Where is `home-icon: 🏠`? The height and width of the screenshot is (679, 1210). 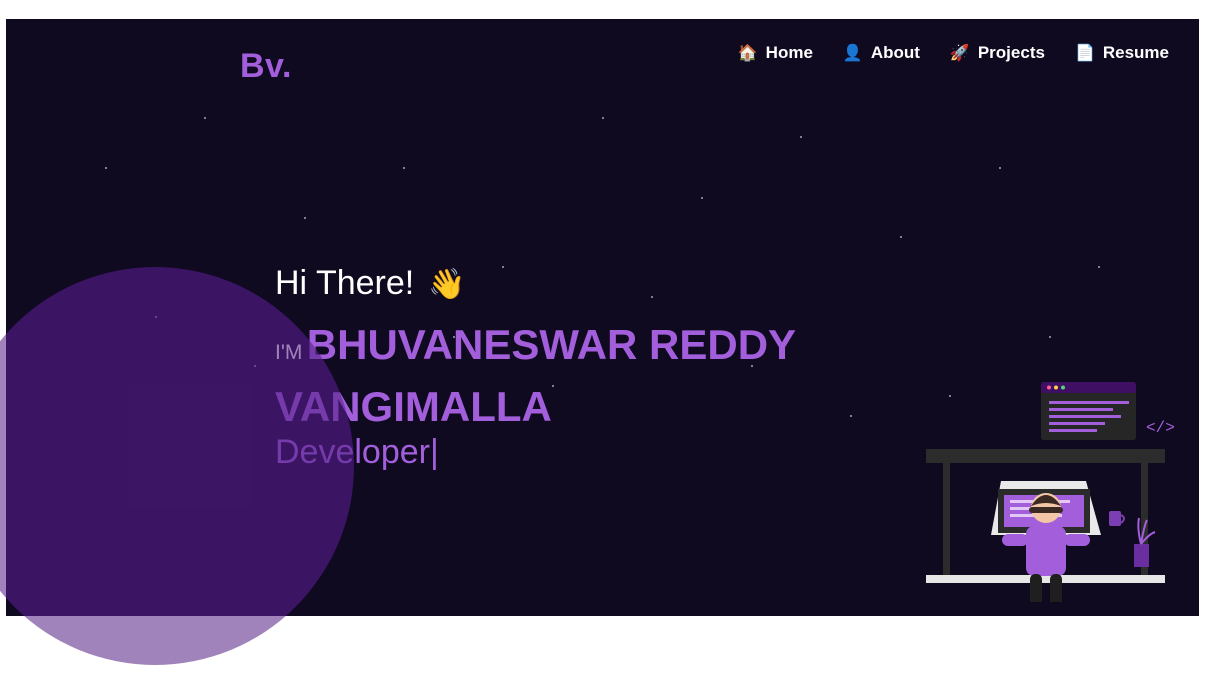 home-icon: 🏠 is located at coordinates (747, 53).